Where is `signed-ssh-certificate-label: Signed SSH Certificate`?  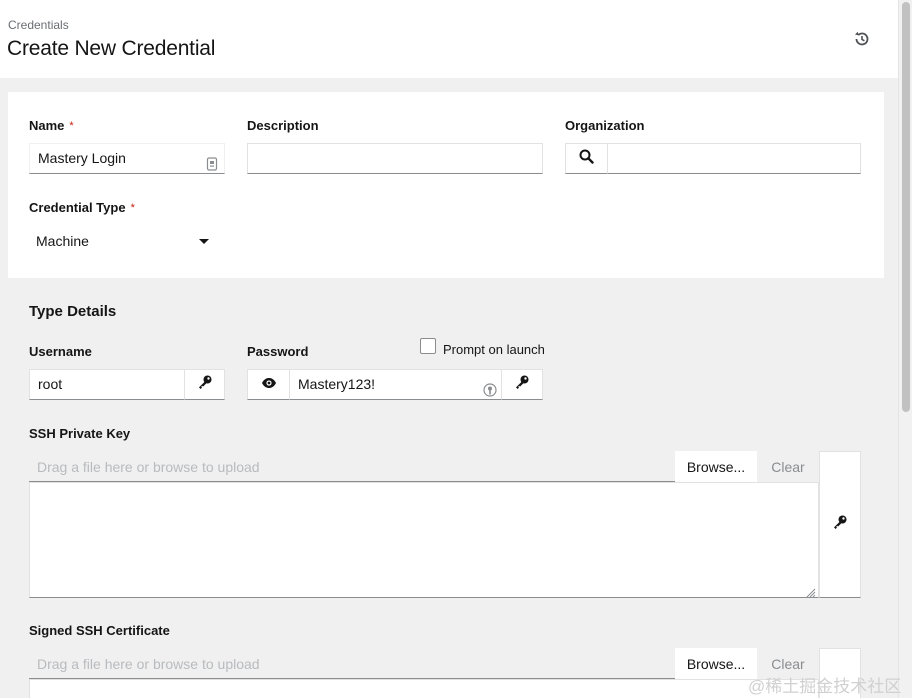
signed-ssh-certificate-label: Signed SSH Certificate is located at coordinates (99, 630).